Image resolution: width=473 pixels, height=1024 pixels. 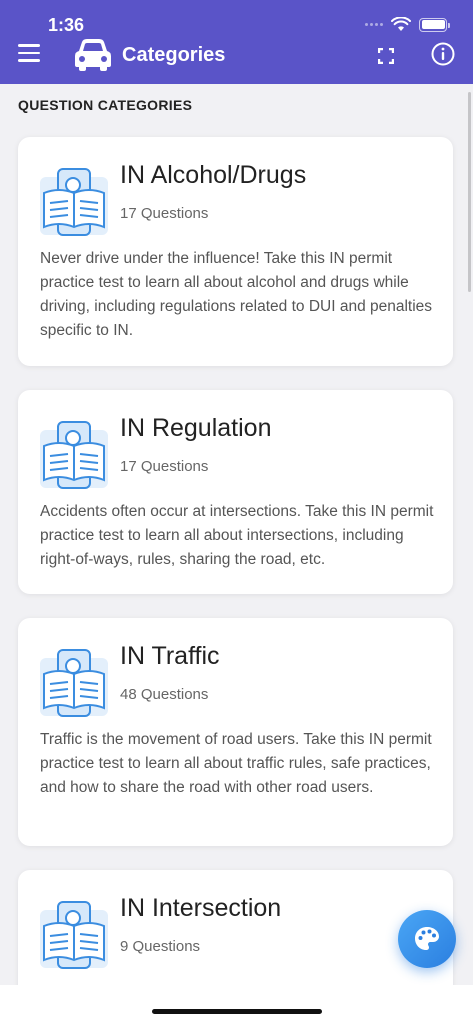 What do you see at coordinates (213, 175) in the screenshot?
I see `card-title: IN Alcohol/Drugs` at bounding box center [213, 175].